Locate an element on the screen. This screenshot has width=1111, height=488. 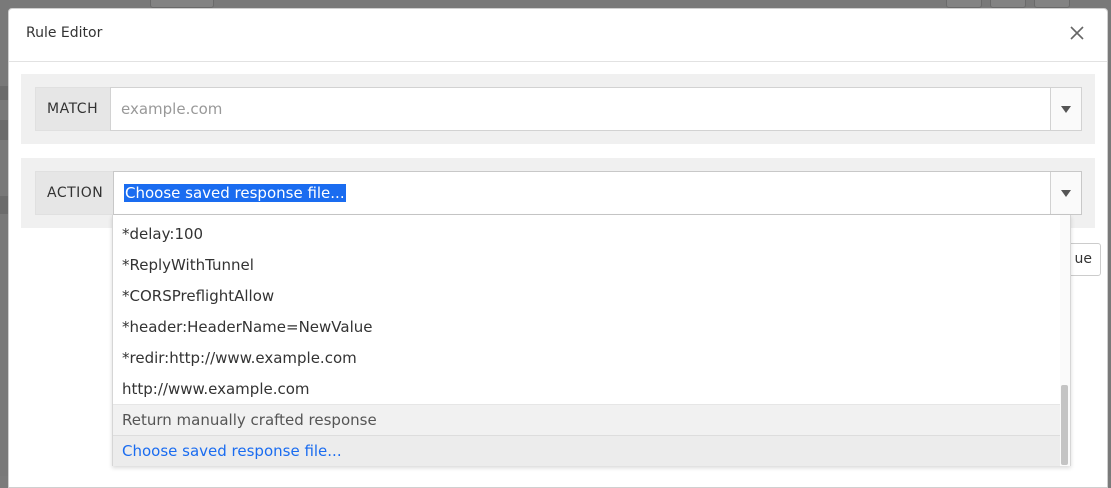
dropdown-option: *ReplyWithTunnel is located at coordinates (587, 265).